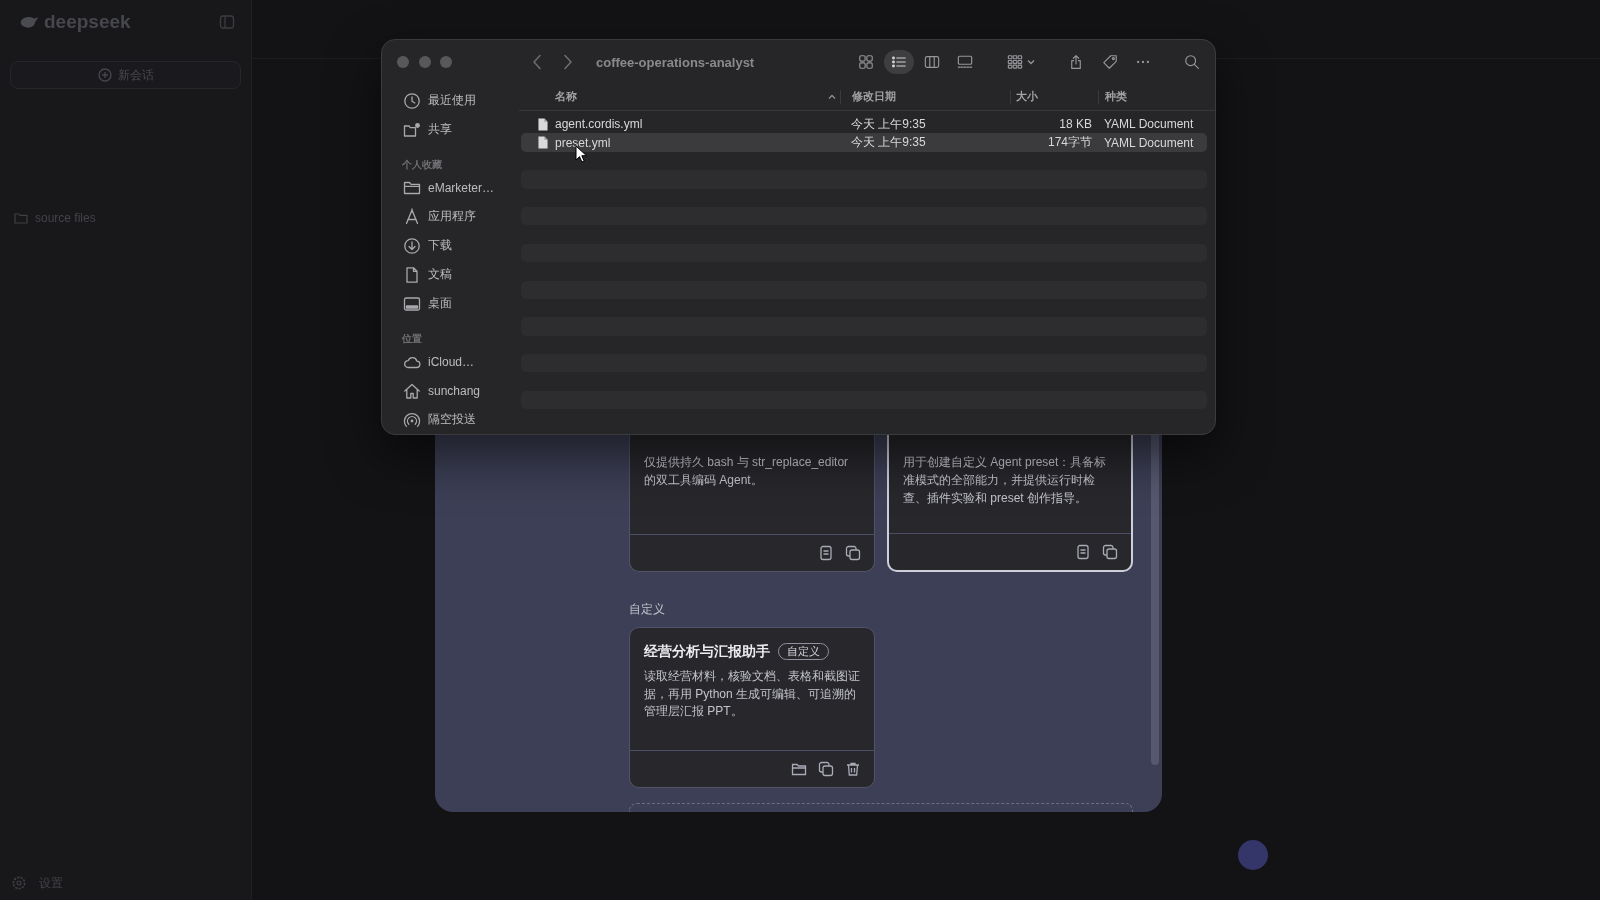 This screenshot has height=900, width=1600. Describe the element at coordinates (433, 390) in the screenshot. I see `sidebar-item: sunchang` at that location.